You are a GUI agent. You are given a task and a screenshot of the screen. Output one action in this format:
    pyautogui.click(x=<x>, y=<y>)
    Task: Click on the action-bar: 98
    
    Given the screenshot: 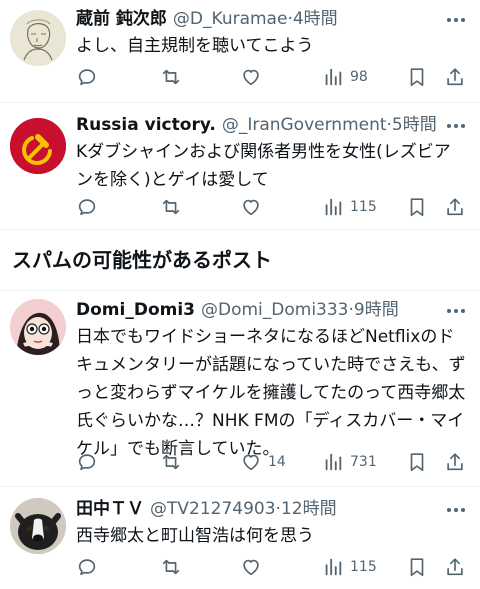 What is the action you would take?
    pyautogui.click(x=271, y=77)
    